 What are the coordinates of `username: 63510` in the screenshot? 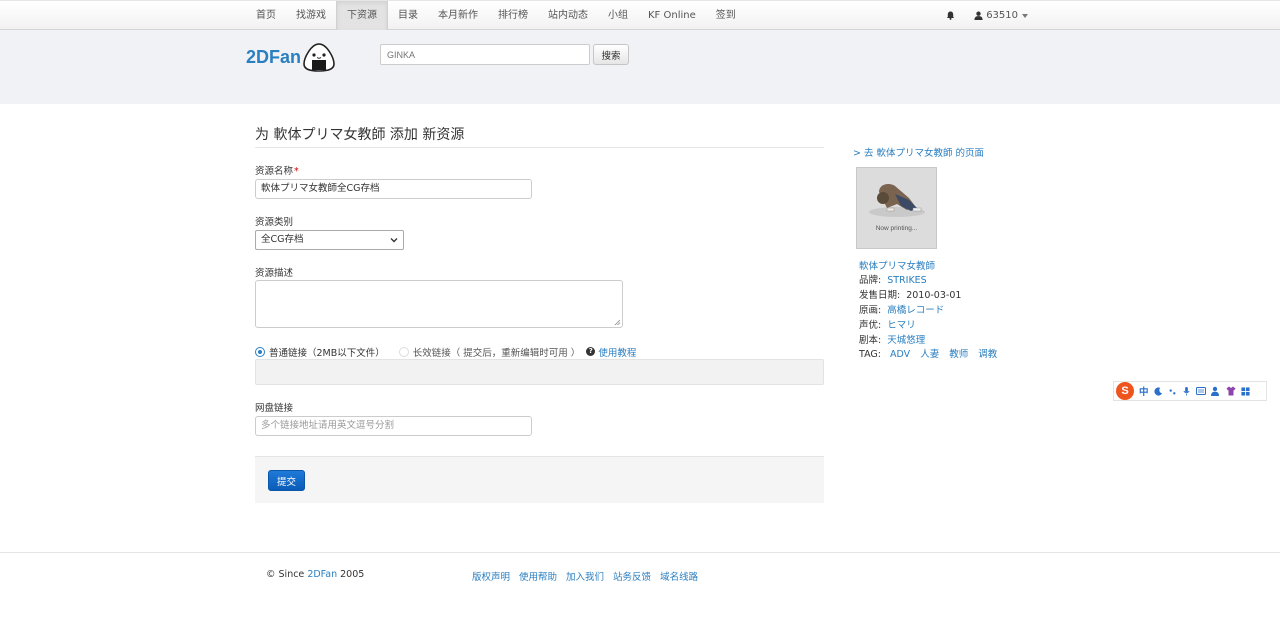 It's located at (1002, 15).